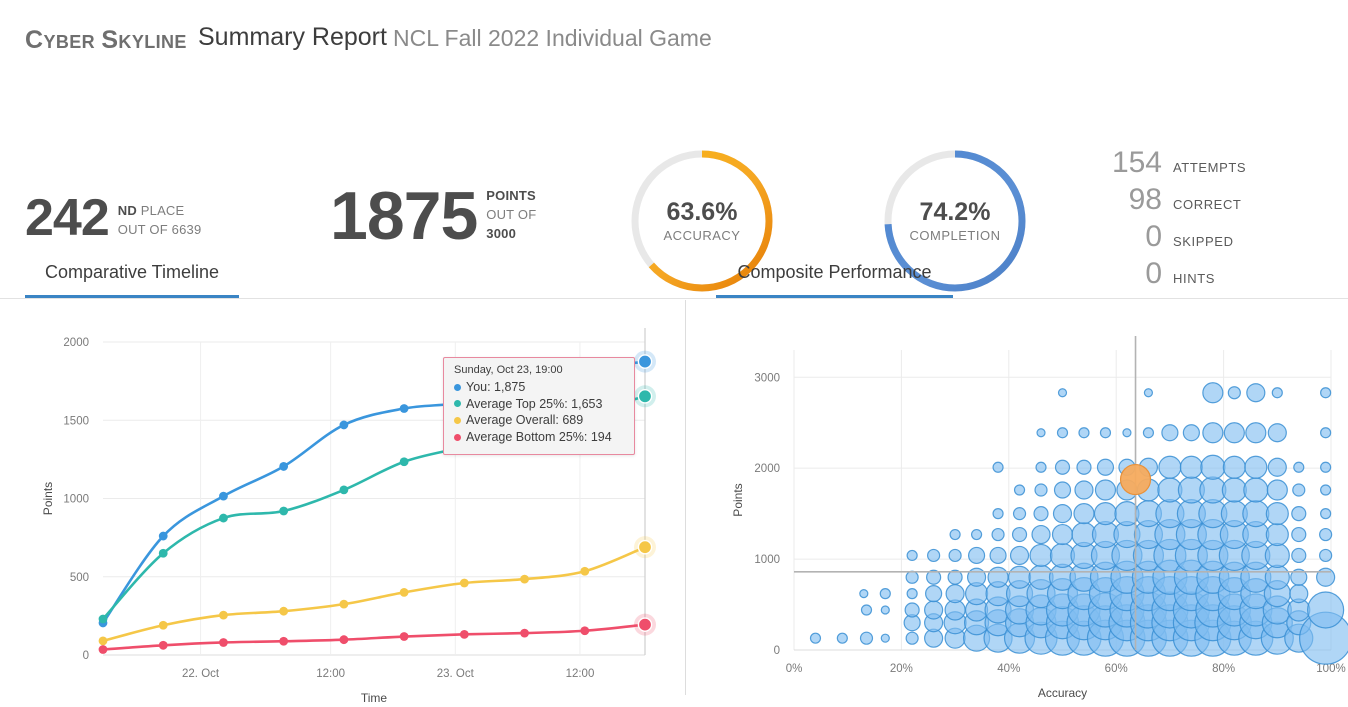  Describe the element at coordinates (1135, 479) in the screenshot. I see `your-bubble` at that location.